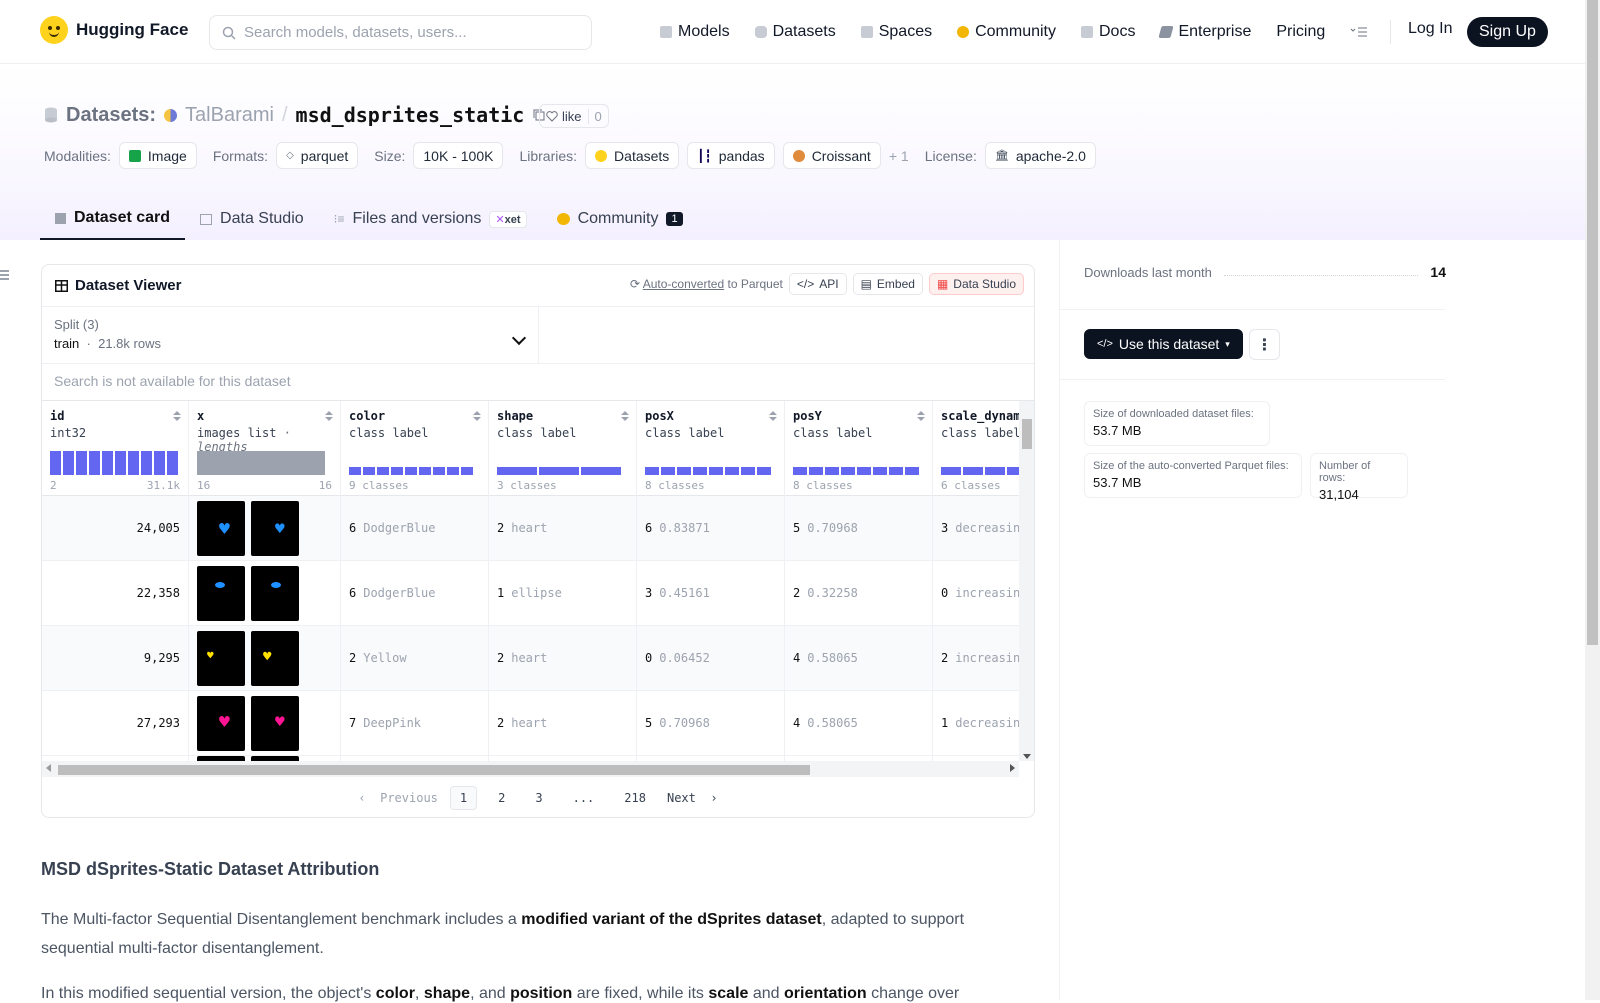 The height and width of the screenshot is (1003, 1600). I want to click on format-chip: ◇ parquet, so click(317, 155).